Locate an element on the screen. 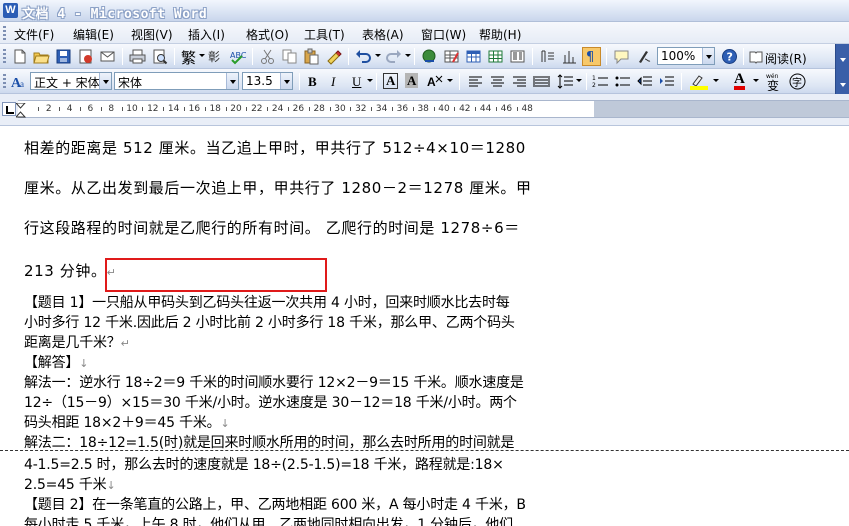 The image size is (849, 526). menu-format: 格式(O) is located at coordinates (267, 34).